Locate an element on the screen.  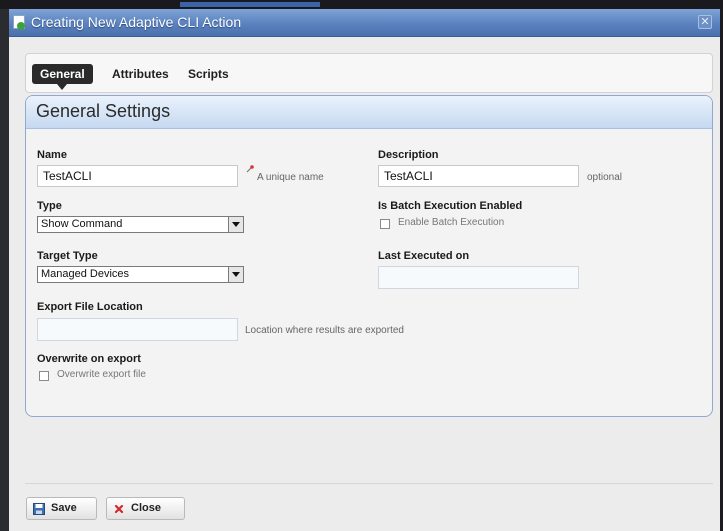
target-type-select-value: Managed Devices is located at coordinates (85, 274).